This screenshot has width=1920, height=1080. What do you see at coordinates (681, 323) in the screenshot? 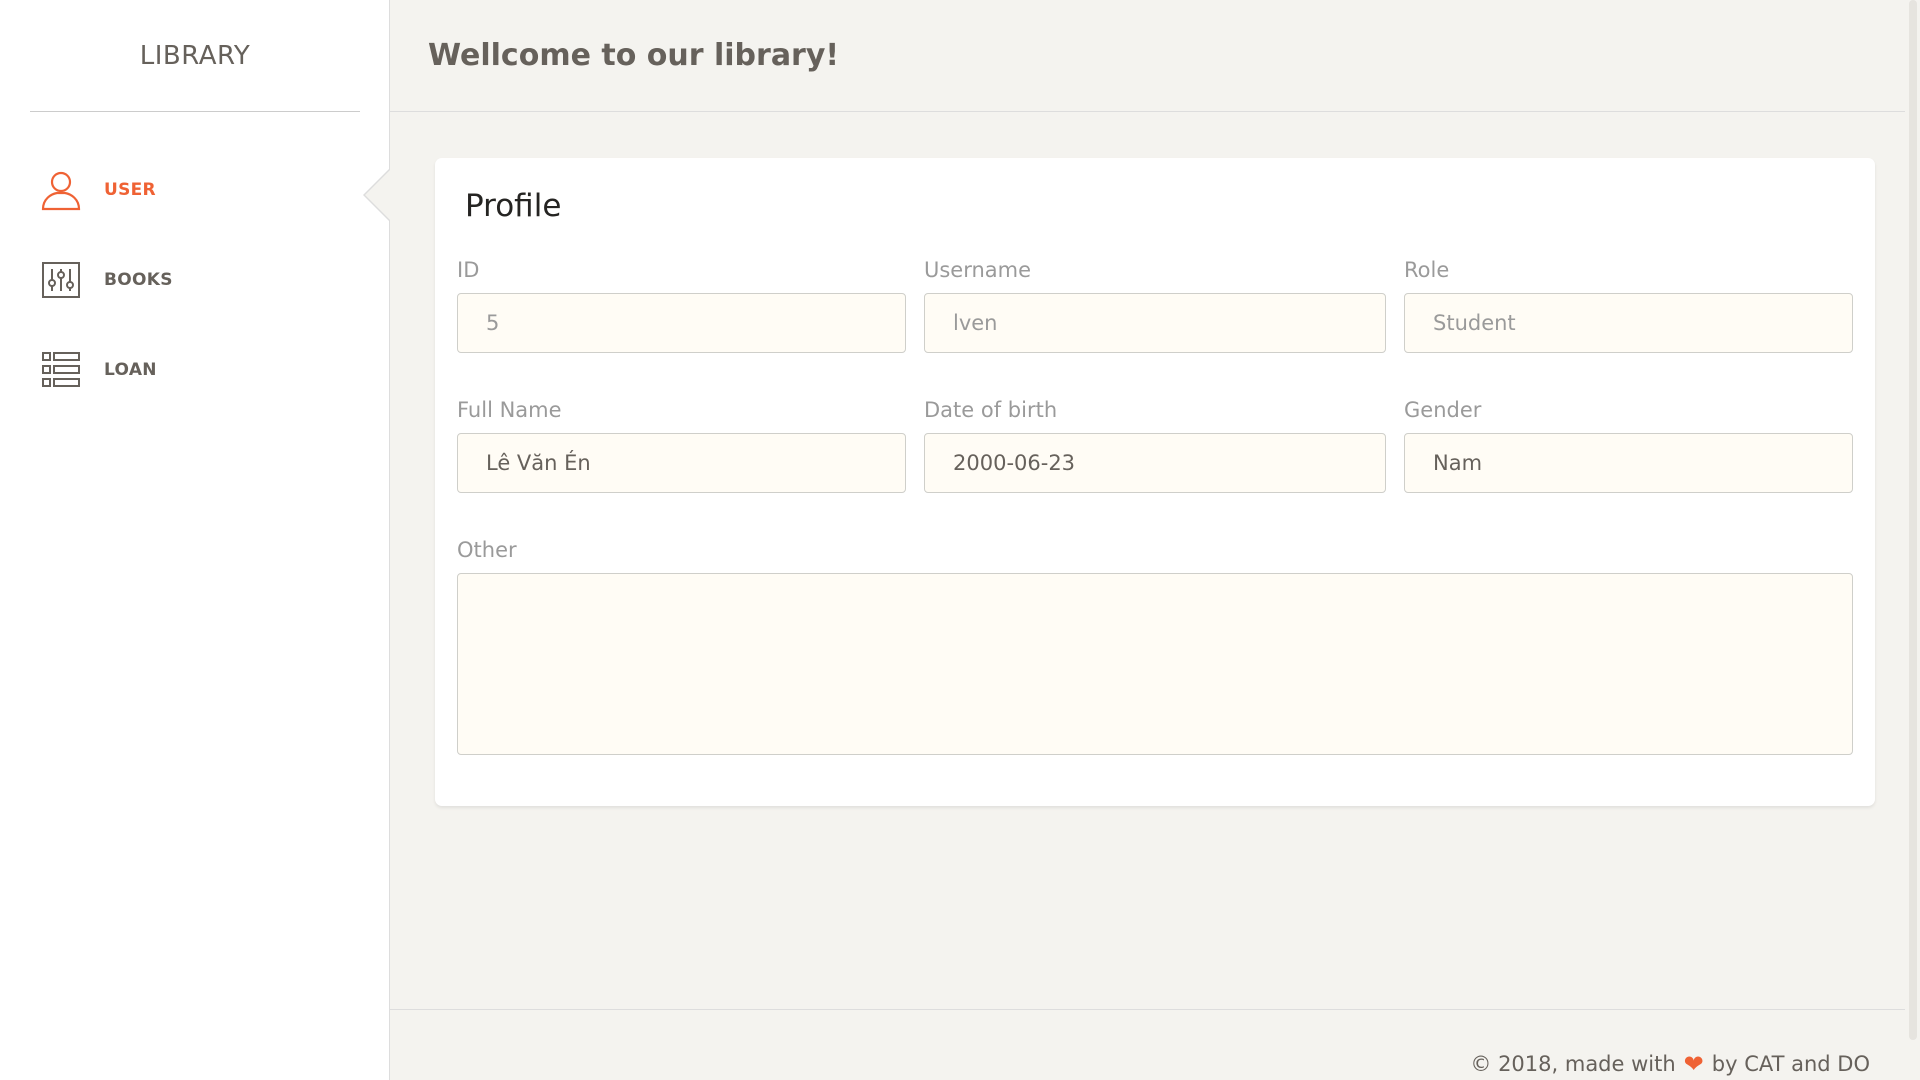
I see `id-field: 5` at bounding box center [681, 323].